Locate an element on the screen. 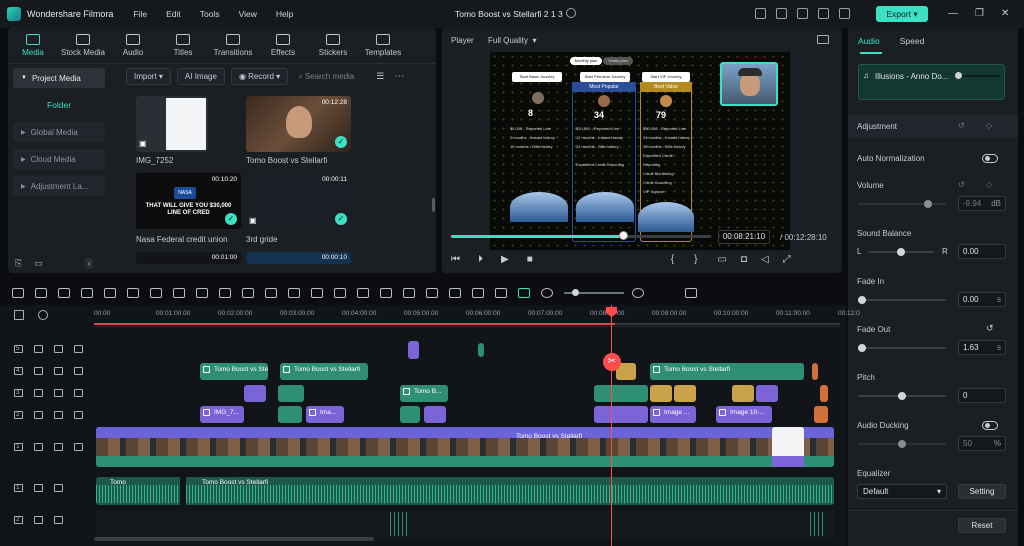 This screenshot has width=1024, height=546. add-track-icon is located at coordinates (19, 315).